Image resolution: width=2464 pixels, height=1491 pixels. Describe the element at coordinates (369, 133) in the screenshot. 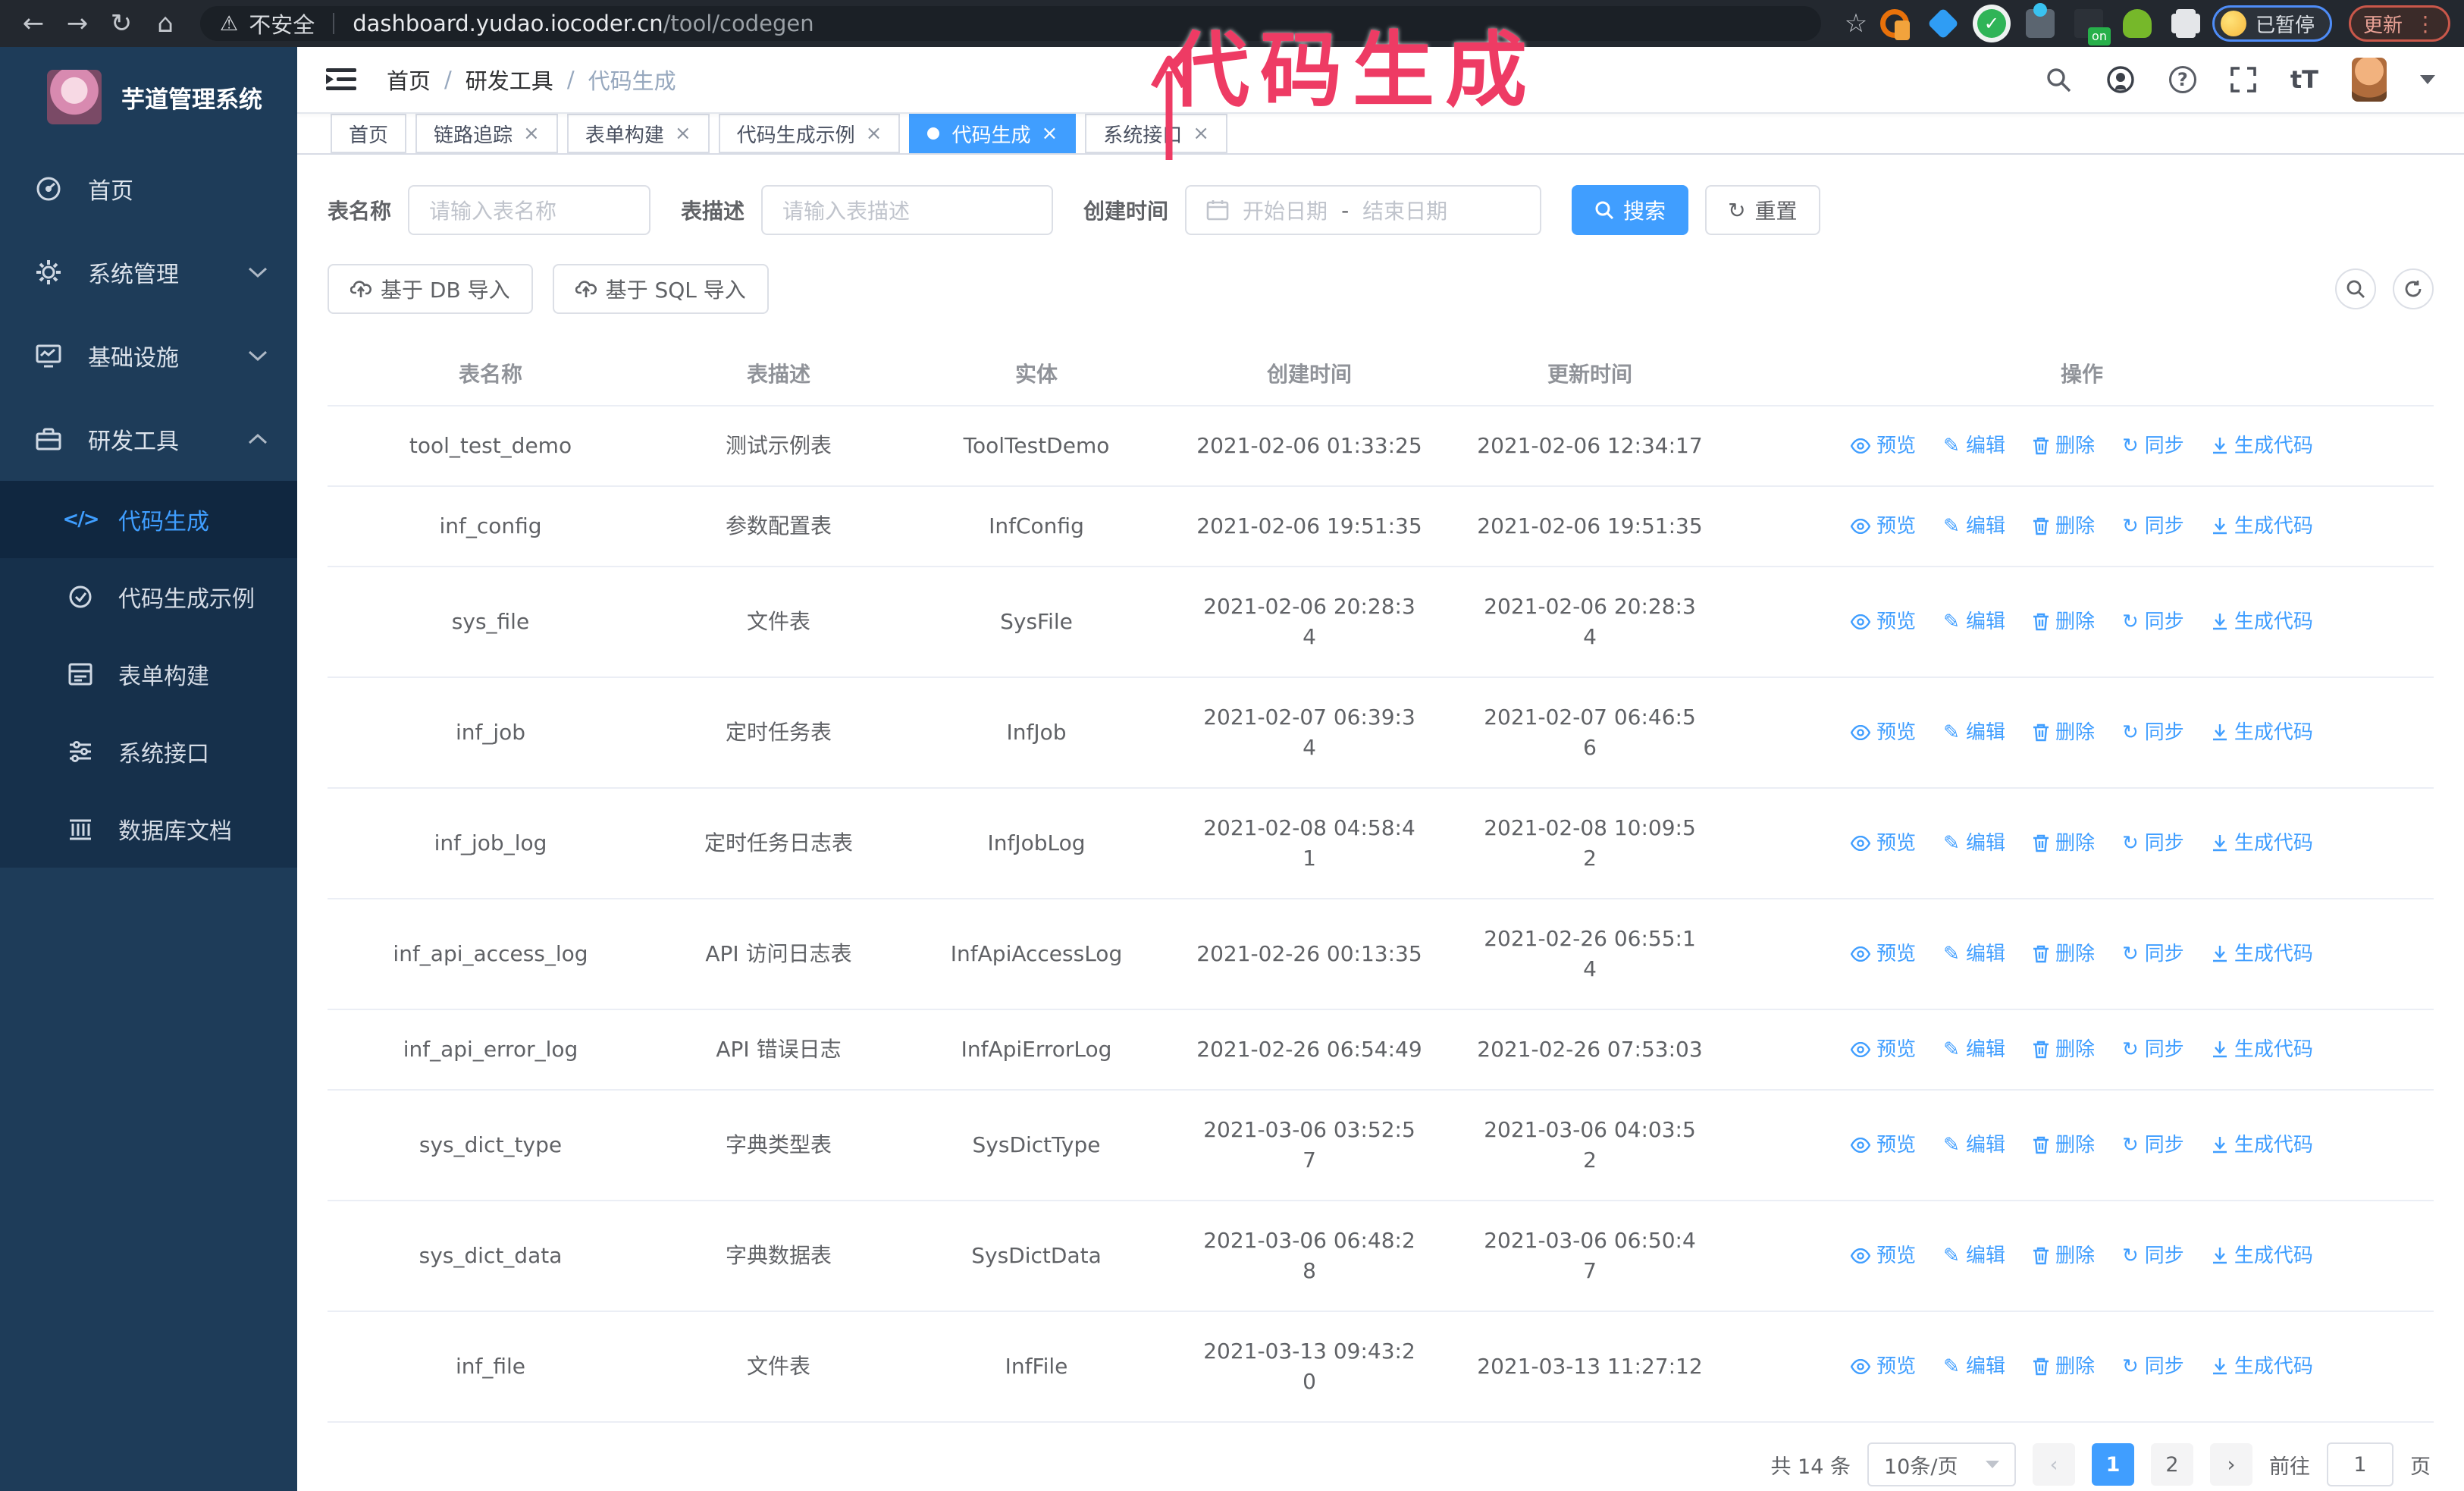

I see `tab-home: 首页` at that location.